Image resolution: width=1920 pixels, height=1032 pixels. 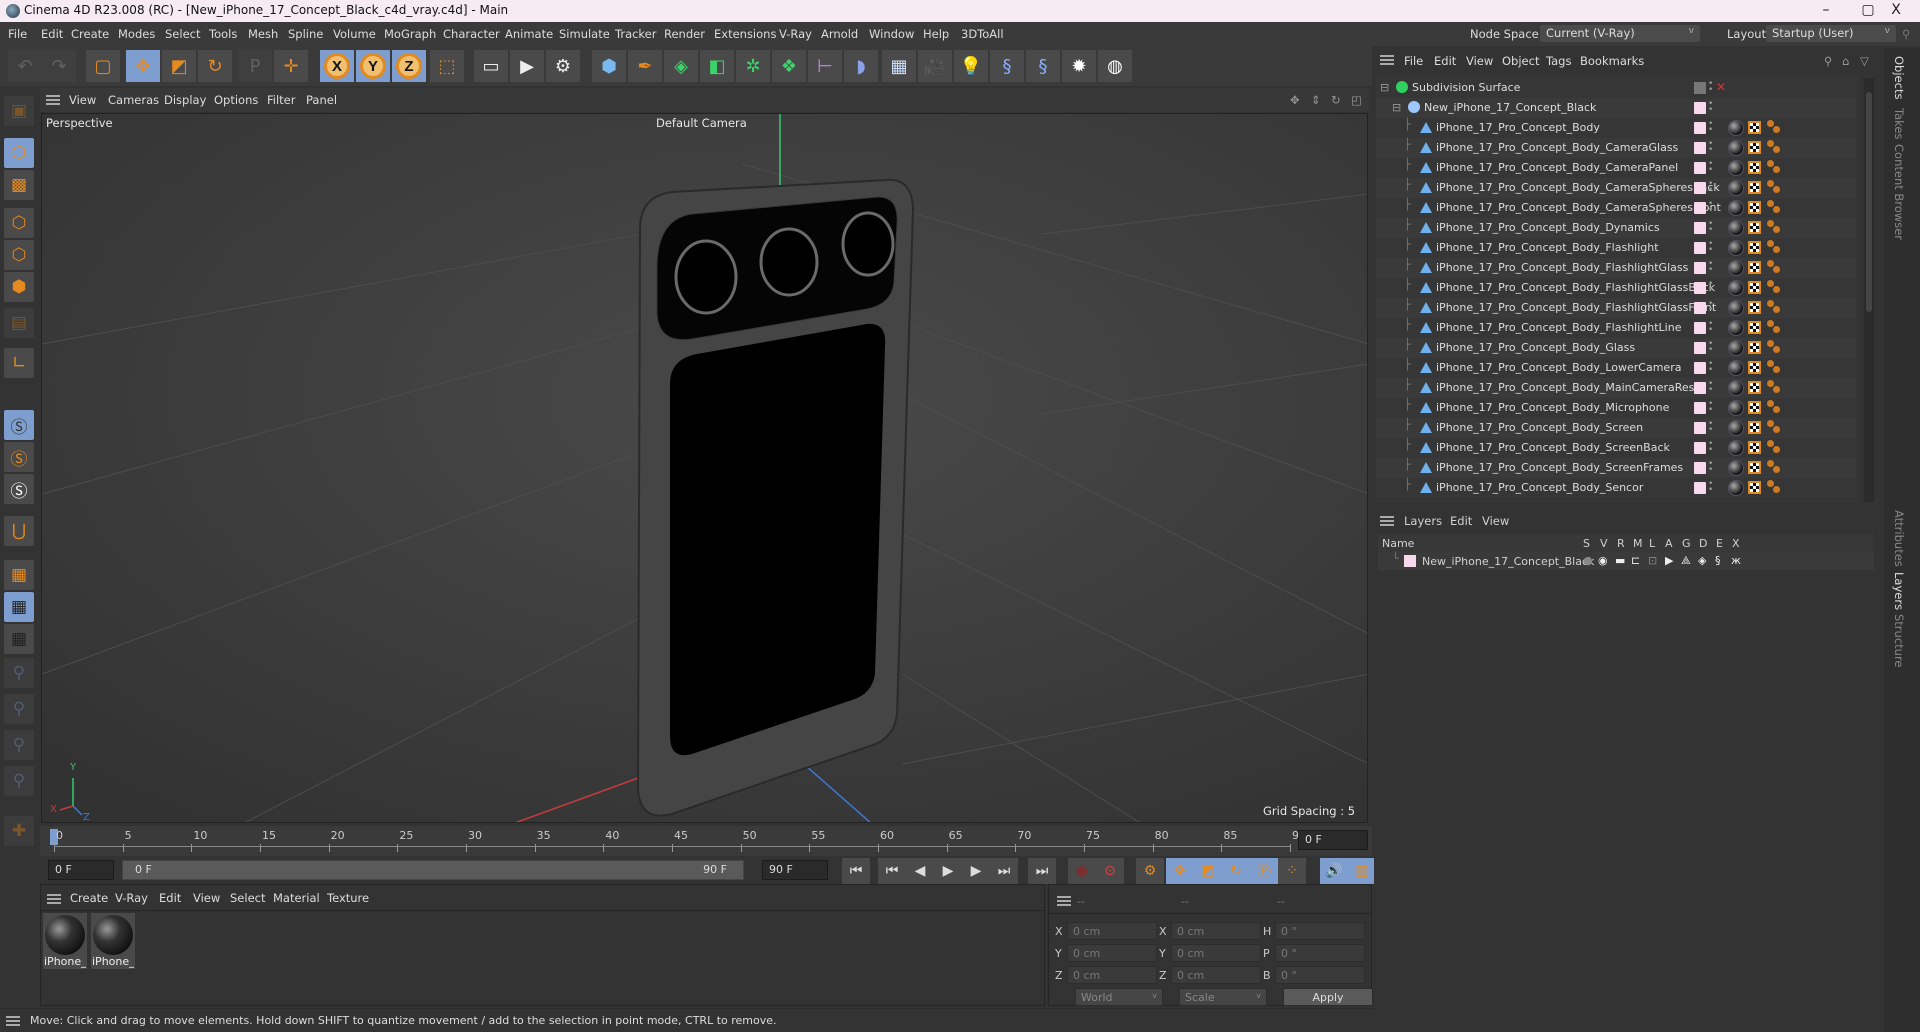 I want to click on pin-p-icon: ⚲, so click(x=19, y=709).